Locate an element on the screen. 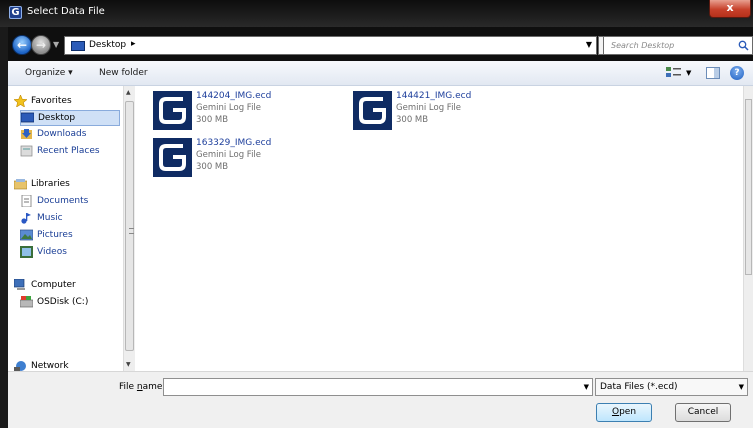 The image size is (753, 428). sidebar-item-label: Pictures is located at coordinates (55, 235).